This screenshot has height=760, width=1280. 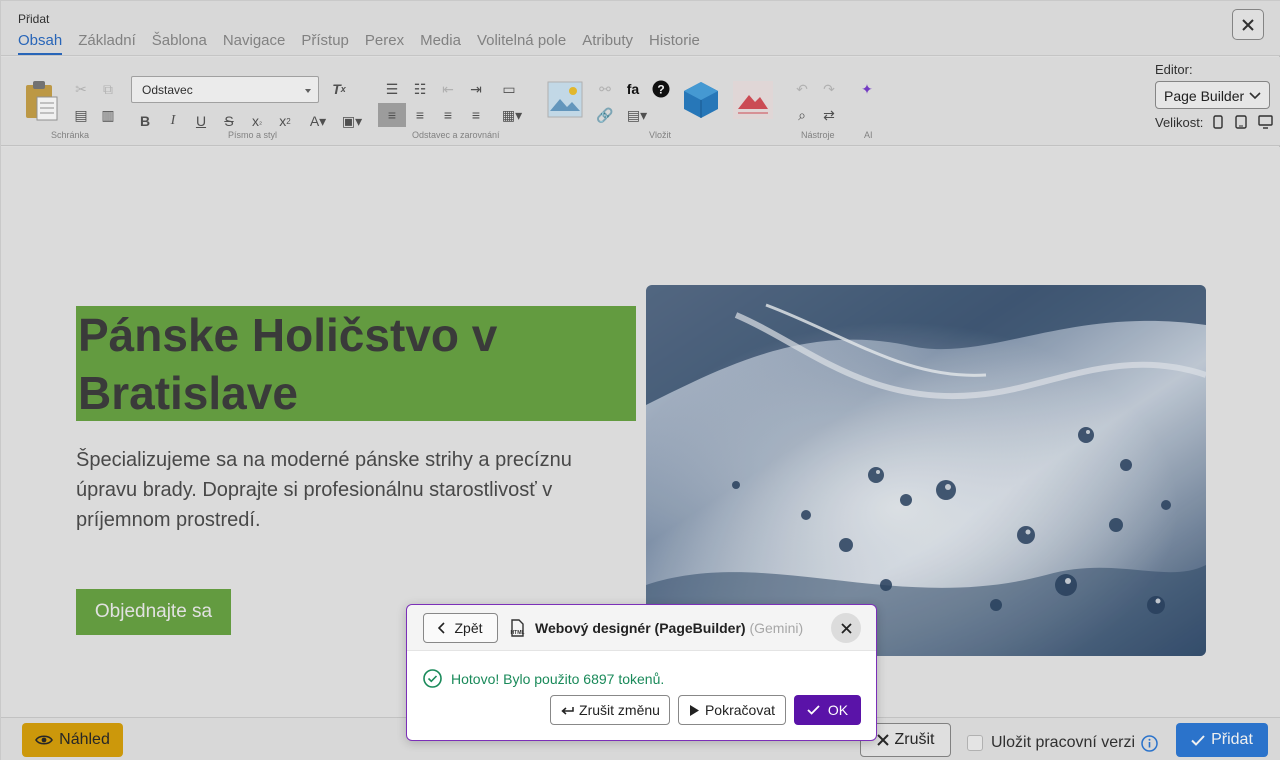 I want to click on cut-icon: ✂, so click(x=81, y=89).